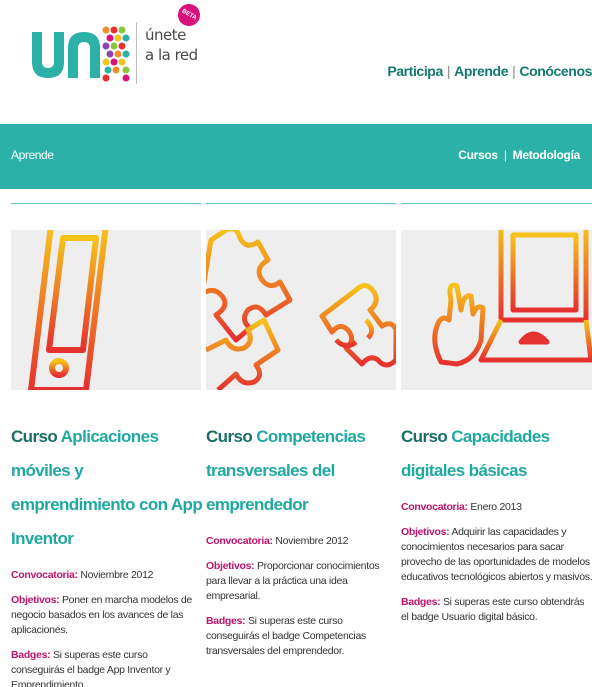  I want to click on top-nav: Participa | Aprende | Conócenos, so click(489, 71).